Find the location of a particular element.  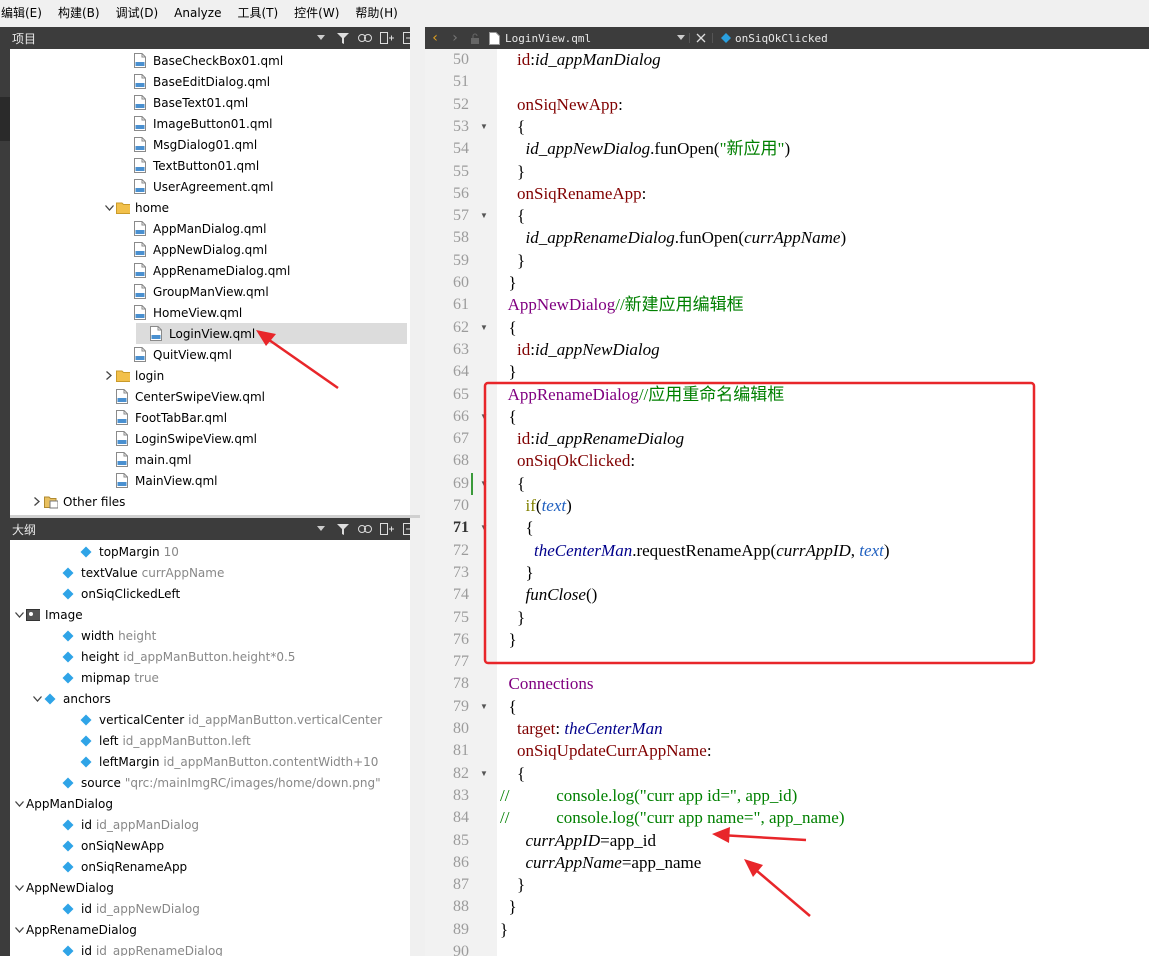

tree-item: id id_appManDialog is located at coordinates (210, 824).